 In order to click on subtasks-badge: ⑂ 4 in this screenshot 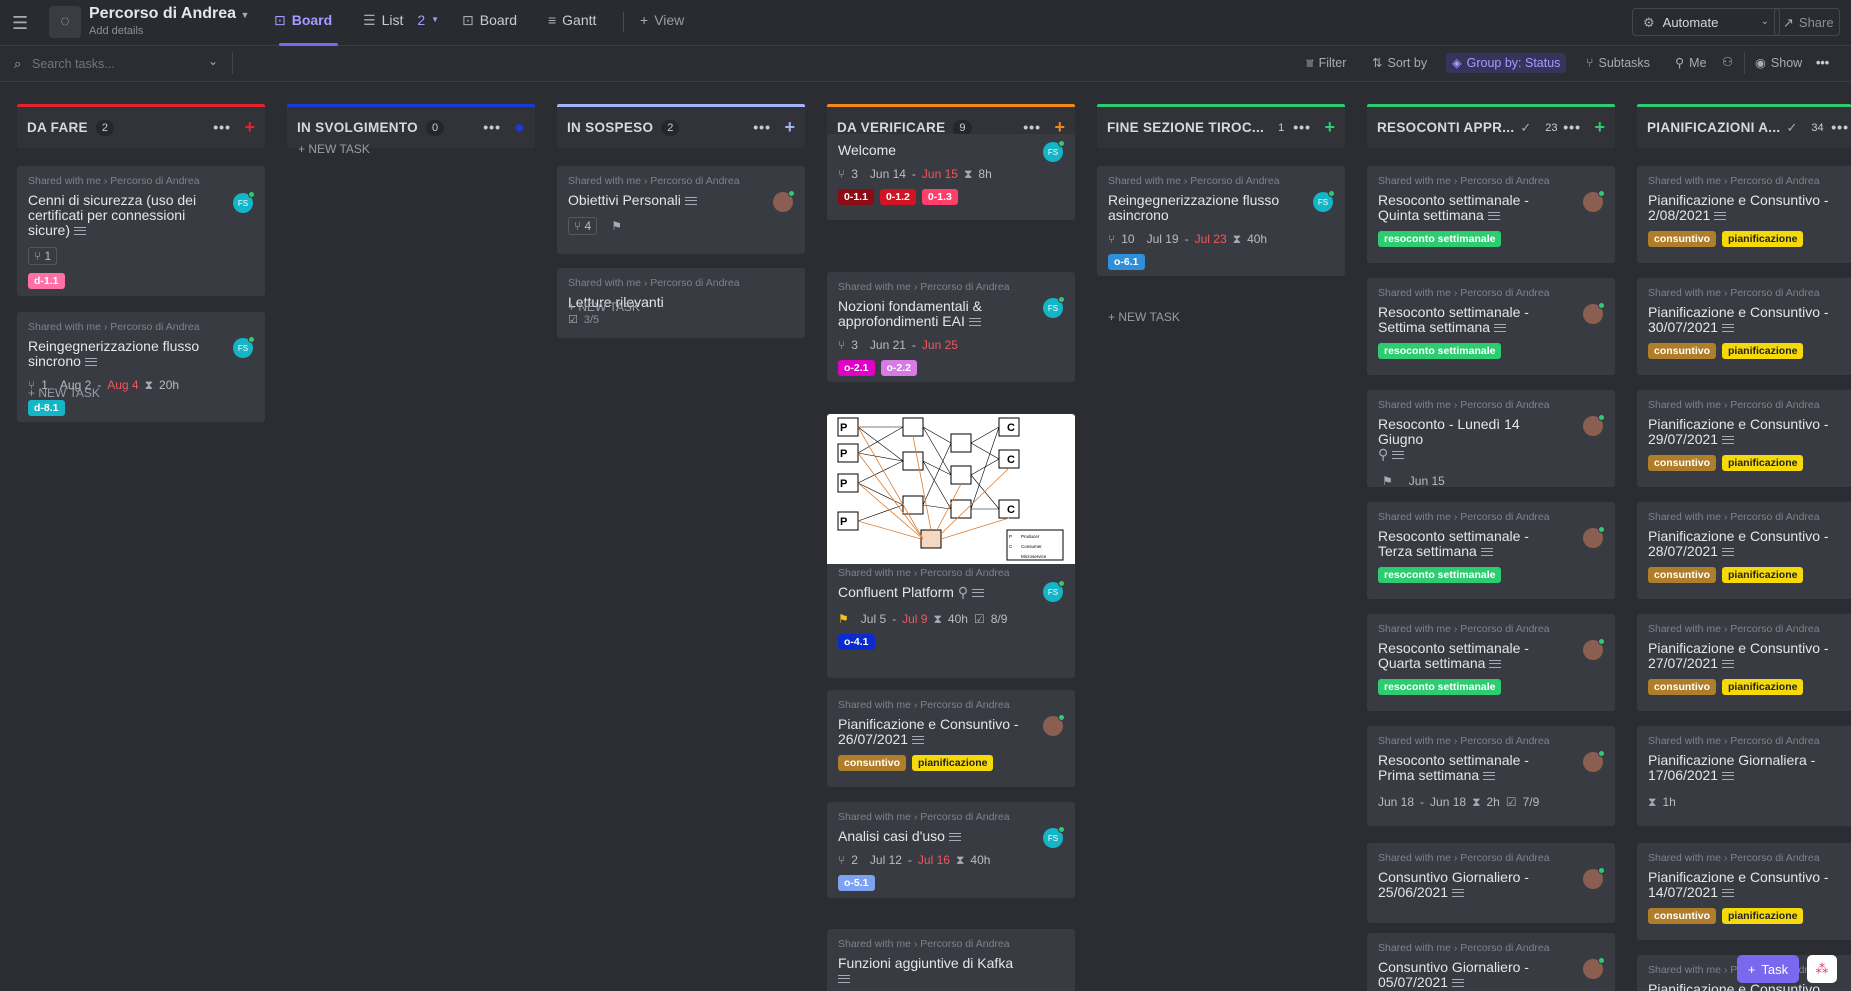, I will do `click(583, 226)`.